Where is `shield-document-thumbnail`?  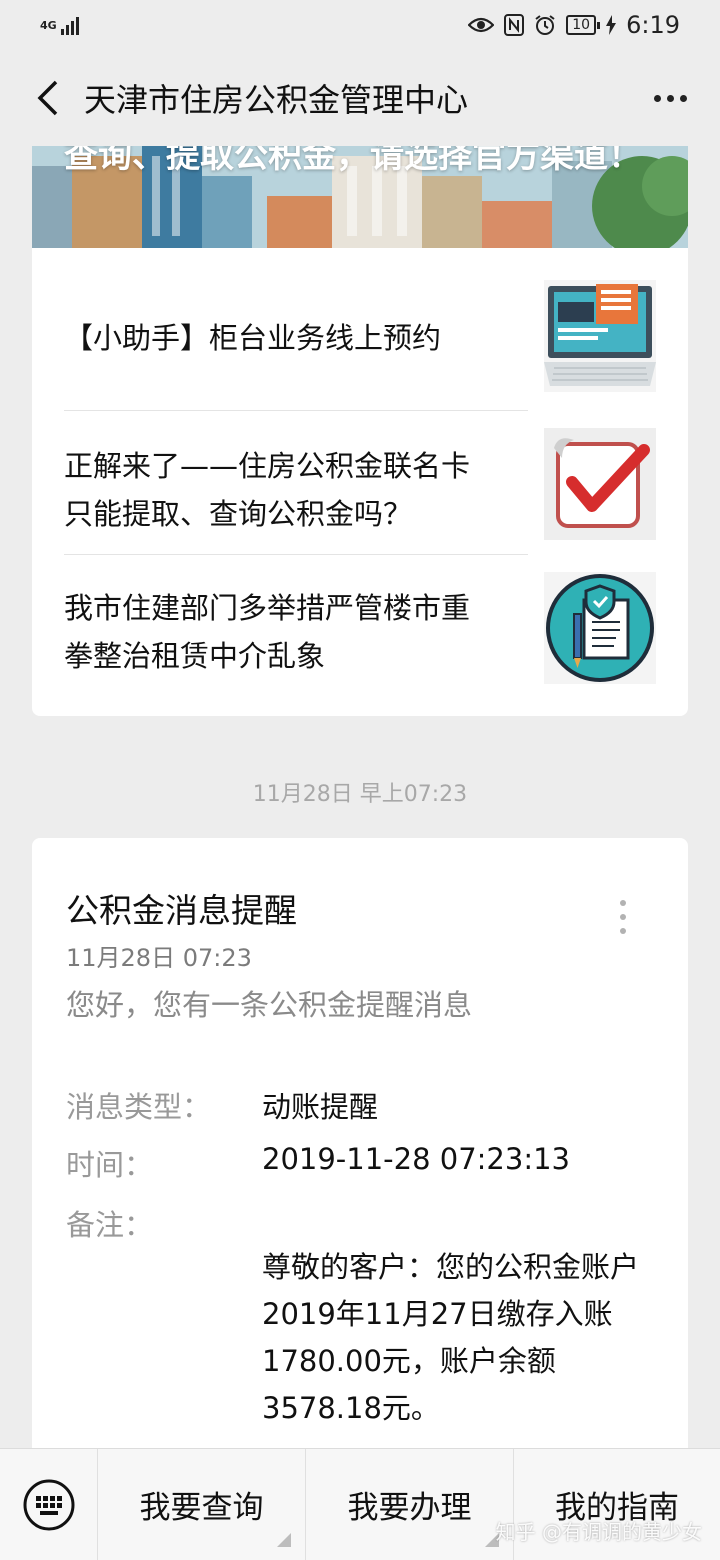
shield-document-thumbnail is located at coordinates (600, 628).